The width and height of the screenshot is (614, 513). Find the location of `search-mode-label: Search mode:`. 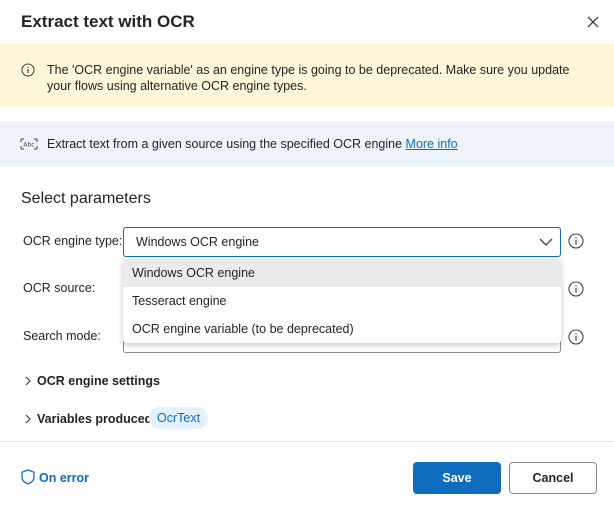

search-mode-label: Search mode: is located at coordinates (62, 336).